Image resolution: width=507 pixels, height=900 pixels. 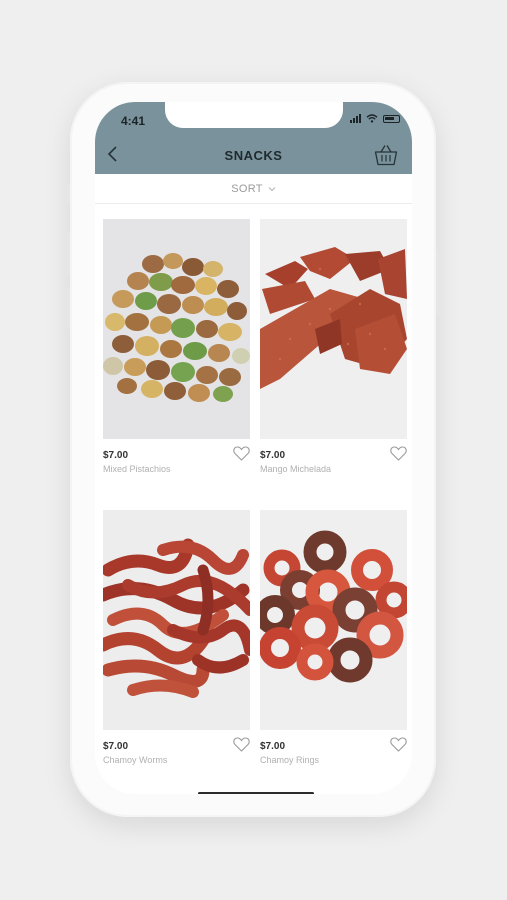 What do you see at coordinates (133, 121) in the screenshot?
I see `status-time: 4:41` at bounding box center [133, 121].